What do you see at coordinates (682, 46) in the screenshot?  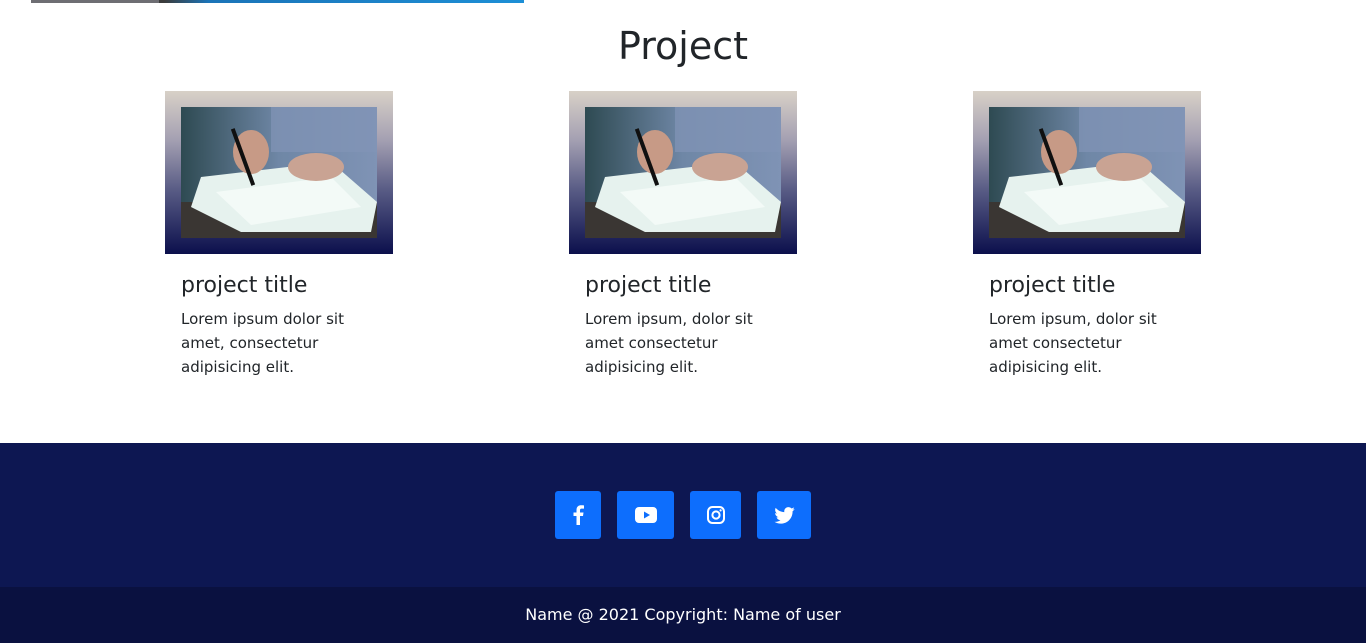 I see `section-title: Project` at bounding box center [682, 46].